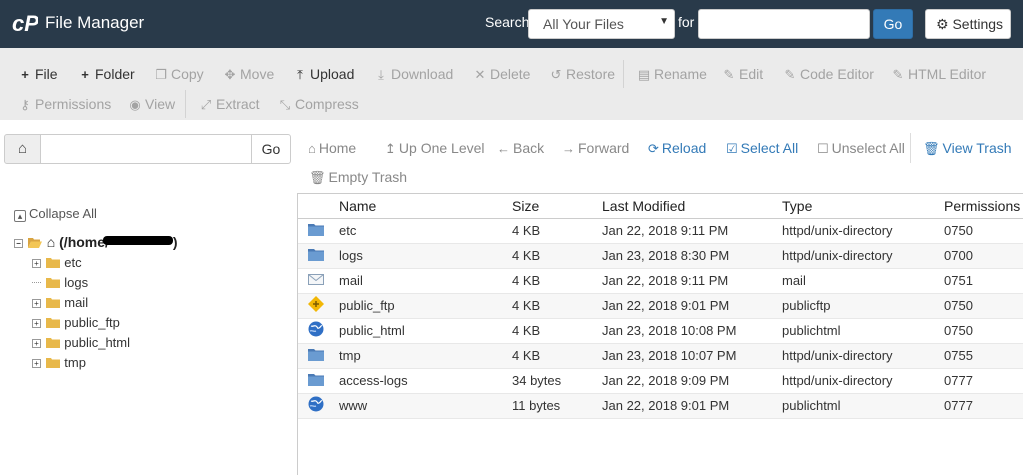 The height and width of the screenshot is (475, 1023). I want to click on expand-toggle-icon: +, so click(36, 363).